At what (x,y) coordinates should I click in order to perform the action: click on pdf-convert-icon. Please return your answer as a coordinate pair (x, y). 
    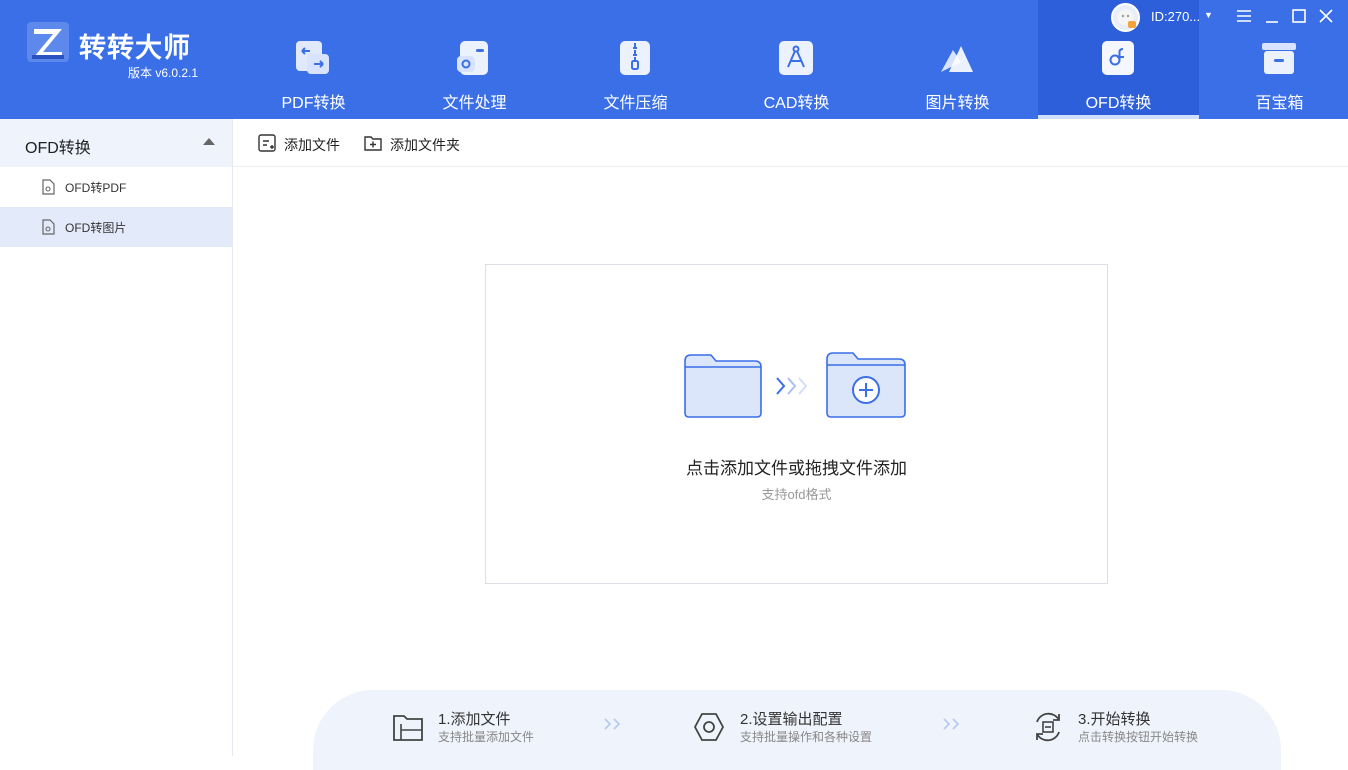
    Looking at the image, I should click on (312, 57).